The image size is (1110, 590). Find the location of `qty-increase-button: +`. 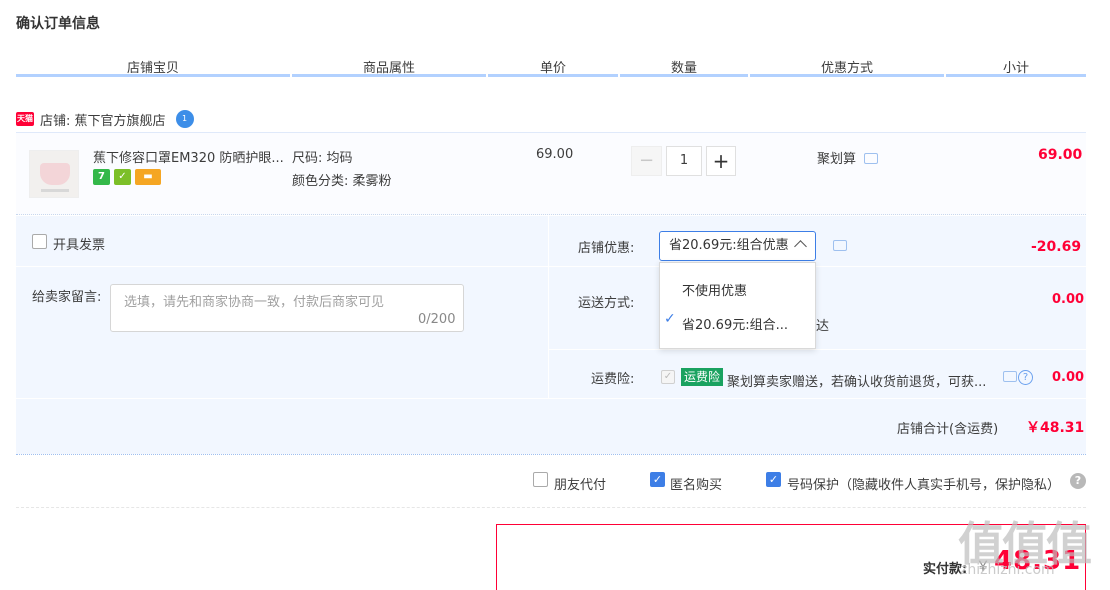

qty-increase-button: + is located at coordinates (721, 161).